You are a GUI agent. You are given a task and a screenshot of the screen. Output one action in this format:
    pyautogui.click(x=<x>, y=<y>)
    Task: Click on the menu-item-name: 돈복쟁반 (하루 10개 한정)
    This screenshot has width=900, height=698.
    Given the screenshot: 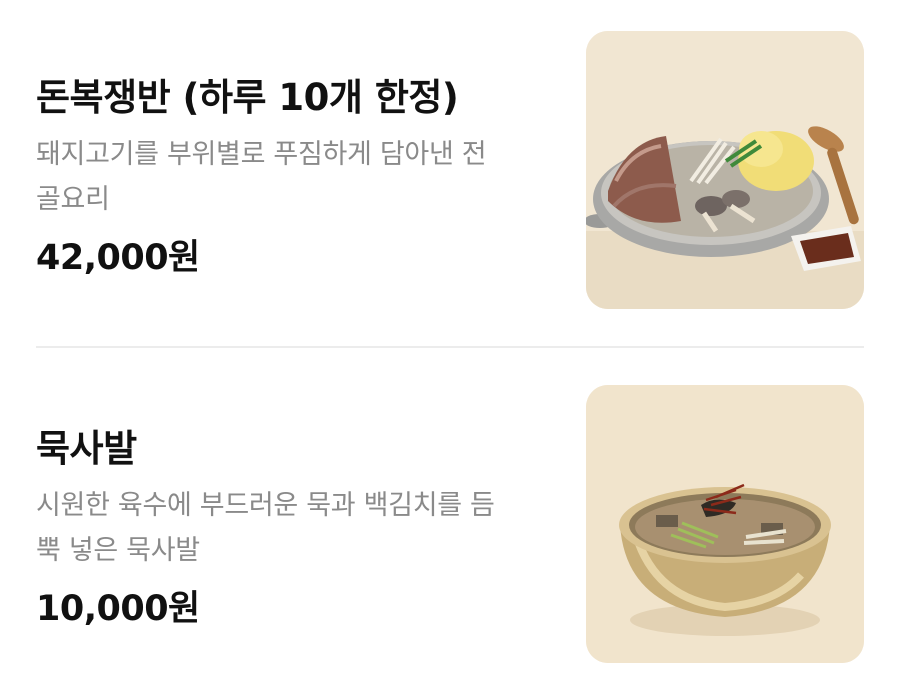 What is the action you would take?
    pyautogui.click(x=247, y=97)
    